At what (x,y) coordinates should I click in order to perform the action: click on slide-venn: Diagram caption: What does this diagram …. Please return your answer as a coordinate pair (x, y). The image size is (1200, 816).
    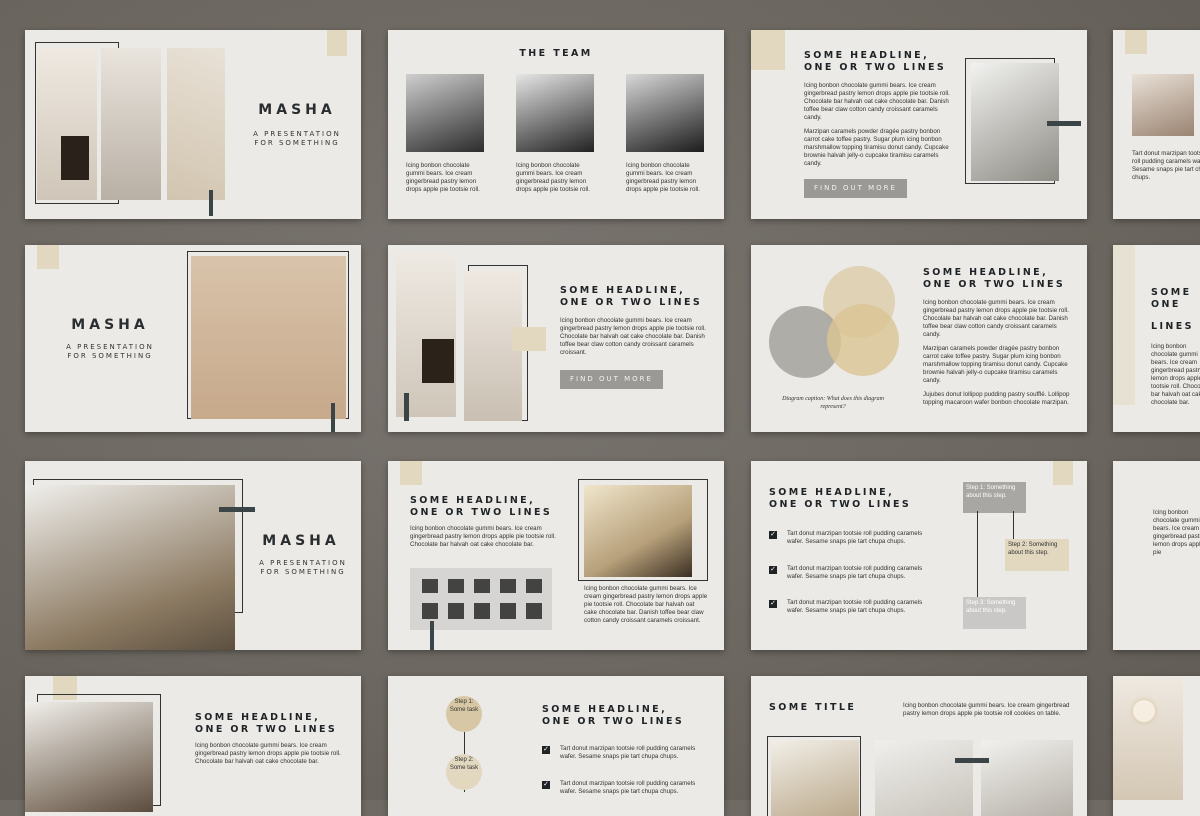
    Looking at the image, I should click on (919, 338).